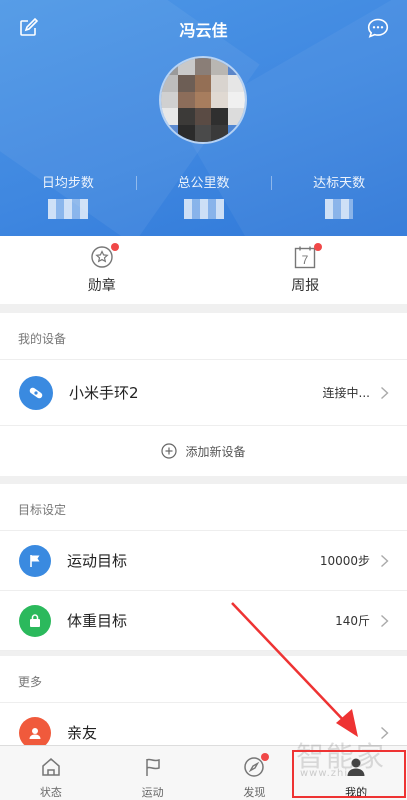  Describe the element at coordinates (203, 183) in the screenshot. I see `stat-label: 总公里数` at that location.